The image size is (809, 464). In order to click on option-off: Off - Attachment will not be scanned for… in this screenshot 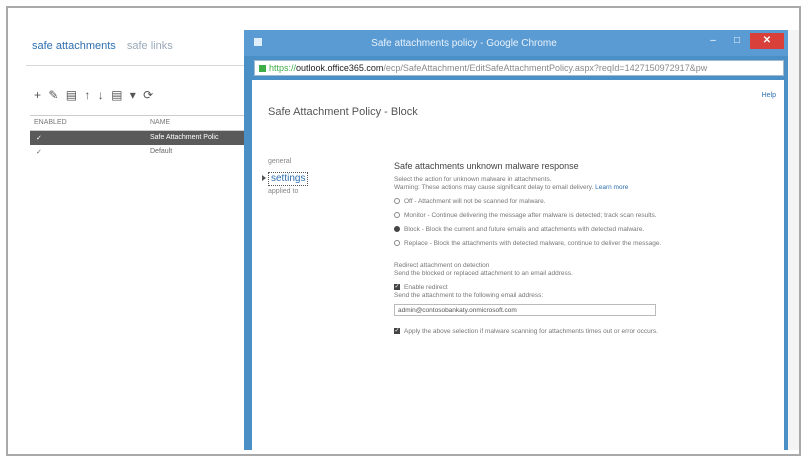, I will do `click(559, 202)`.